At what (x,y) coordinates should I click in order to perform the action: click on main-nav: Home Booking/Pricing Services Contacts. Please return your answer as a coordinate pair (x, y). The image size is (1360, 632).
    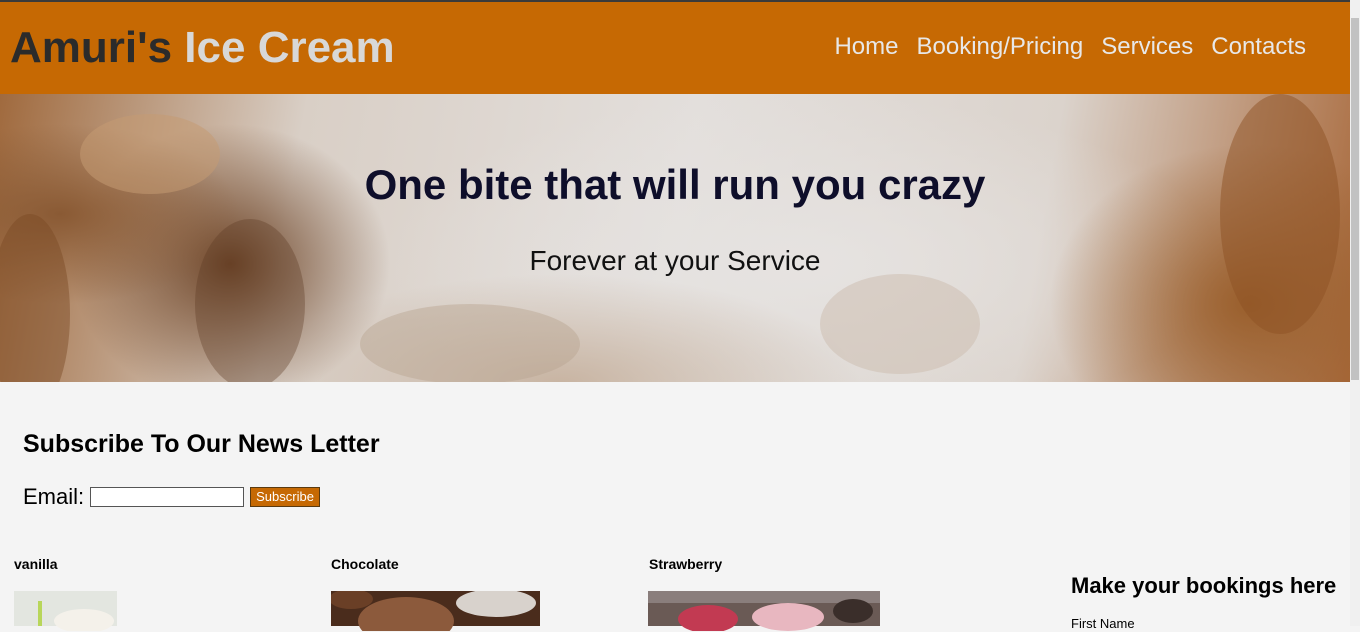
    Looking at the image, I should click on (1070, 47).